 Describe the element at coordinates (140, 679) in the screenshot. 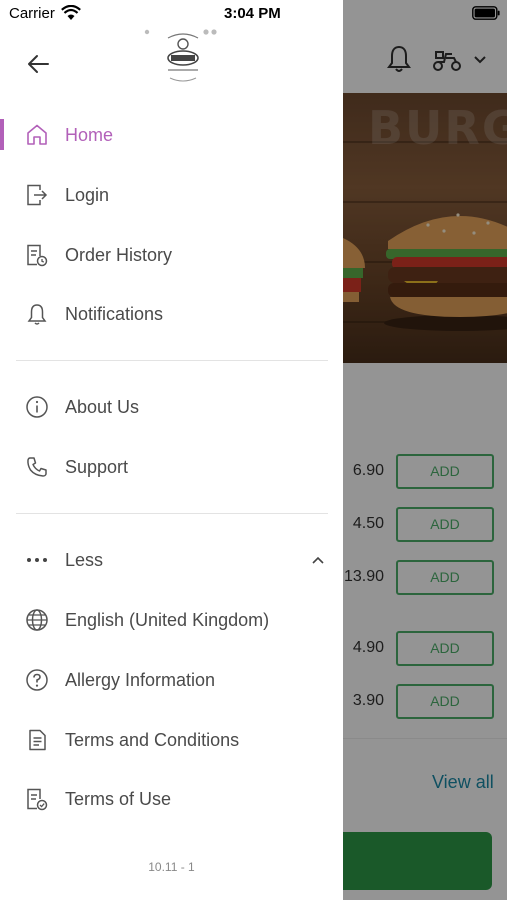

I see `menu-item-label: Allergy Information` at that location.